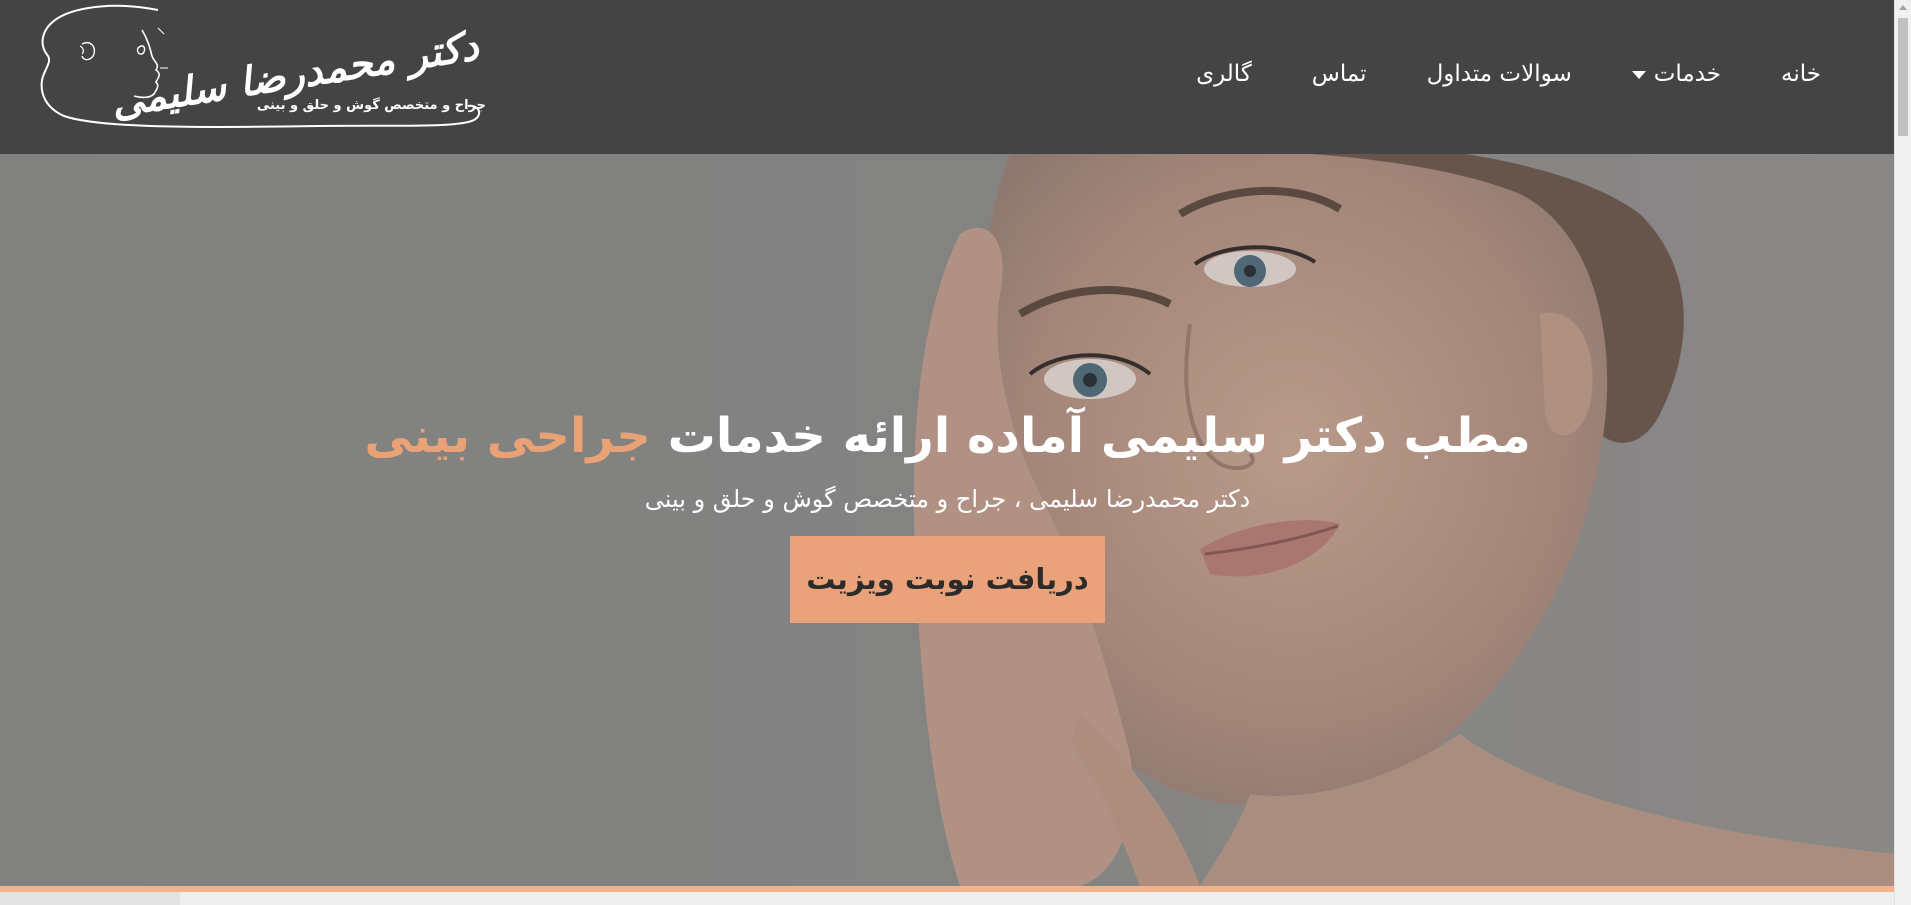 Image resolution: width=1911 pixels, height=905 pixels. Describe the element at coordinates (947, 898) in the screenshot. I see `next-section-edge` at that location.